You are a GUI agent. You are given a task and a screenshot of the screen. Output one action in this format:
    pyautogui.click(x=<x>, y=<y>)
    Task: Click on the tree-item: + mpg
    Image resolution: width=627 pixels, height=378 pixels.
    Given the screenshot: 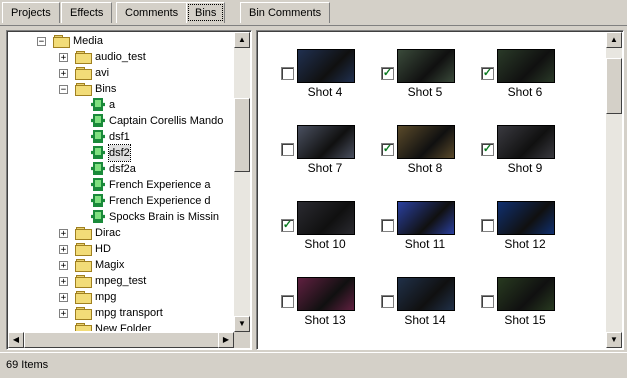 What is the action you would take?
    pyautogui.click(x=120, y=297)
    